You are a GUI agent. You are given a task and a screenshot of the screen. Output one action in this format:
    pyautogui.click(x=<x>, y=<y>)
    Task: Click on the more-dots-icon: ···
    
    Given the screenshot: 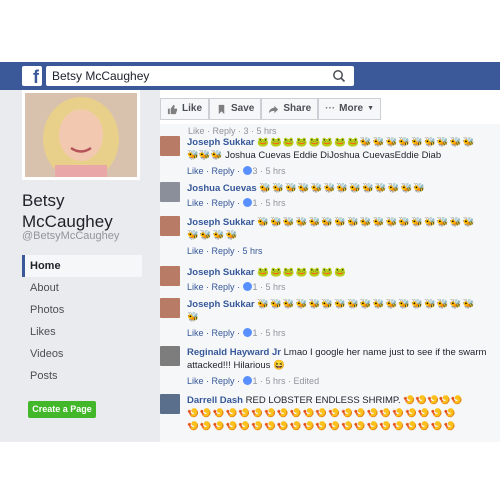 What is the action you would take?
    pyautogui.click(x=330, y=108)
    